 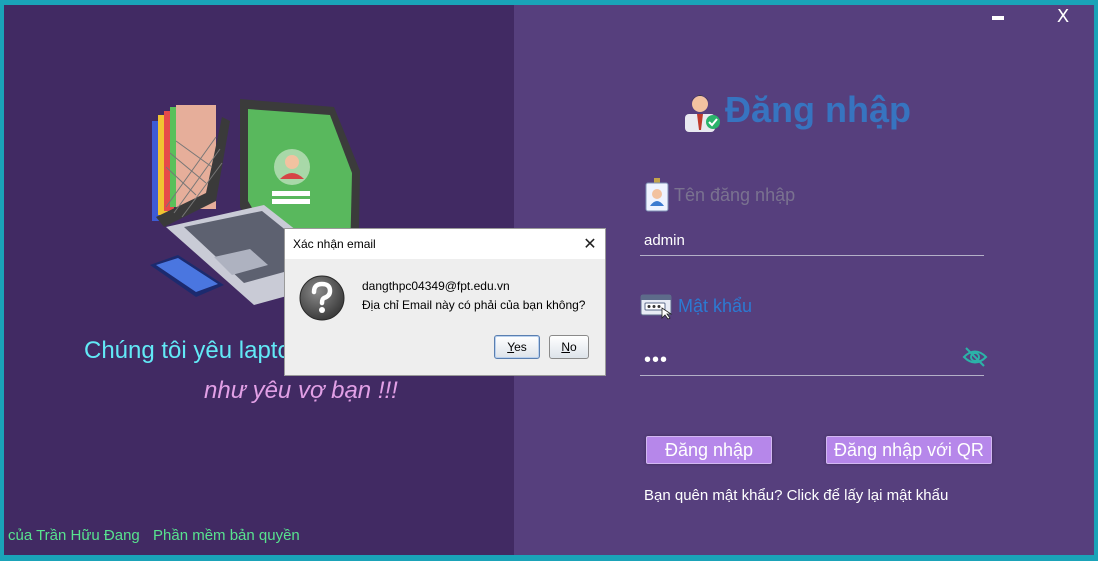 I want to click on dialog-question: Địa chỉ Email này có phải của bạn không?, so click(x=474, y=305).